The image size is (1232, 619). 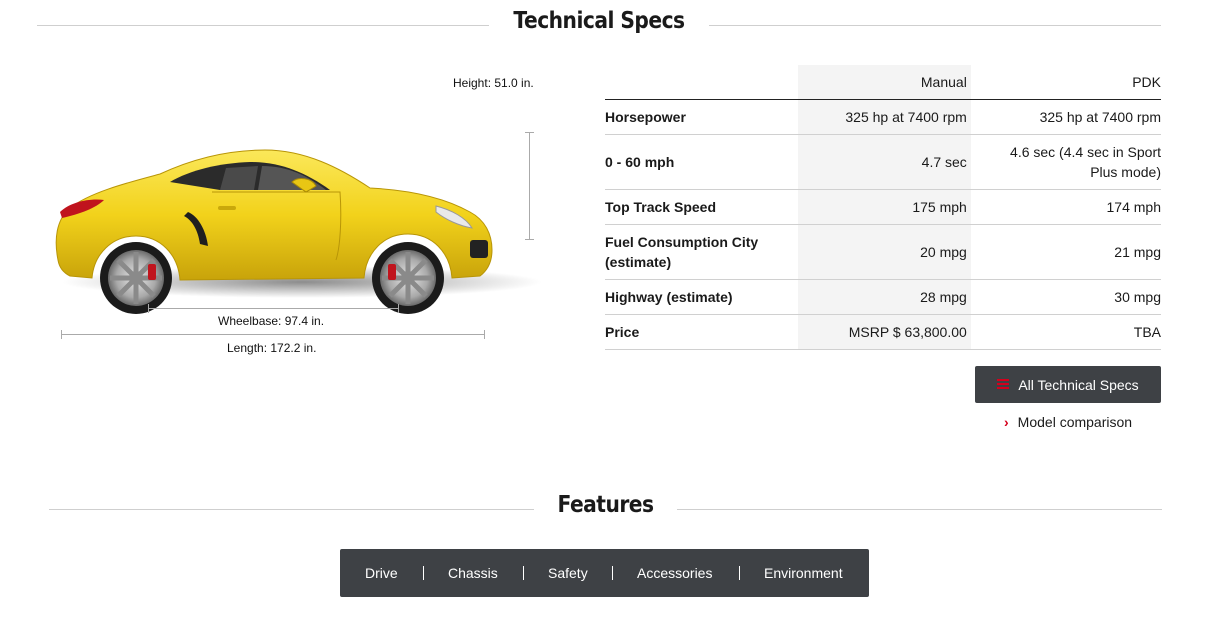 What do you see at coordinates (605, 505) in the screenshot?
I see `features-section-title: Features` at bounding box center [605, 505].